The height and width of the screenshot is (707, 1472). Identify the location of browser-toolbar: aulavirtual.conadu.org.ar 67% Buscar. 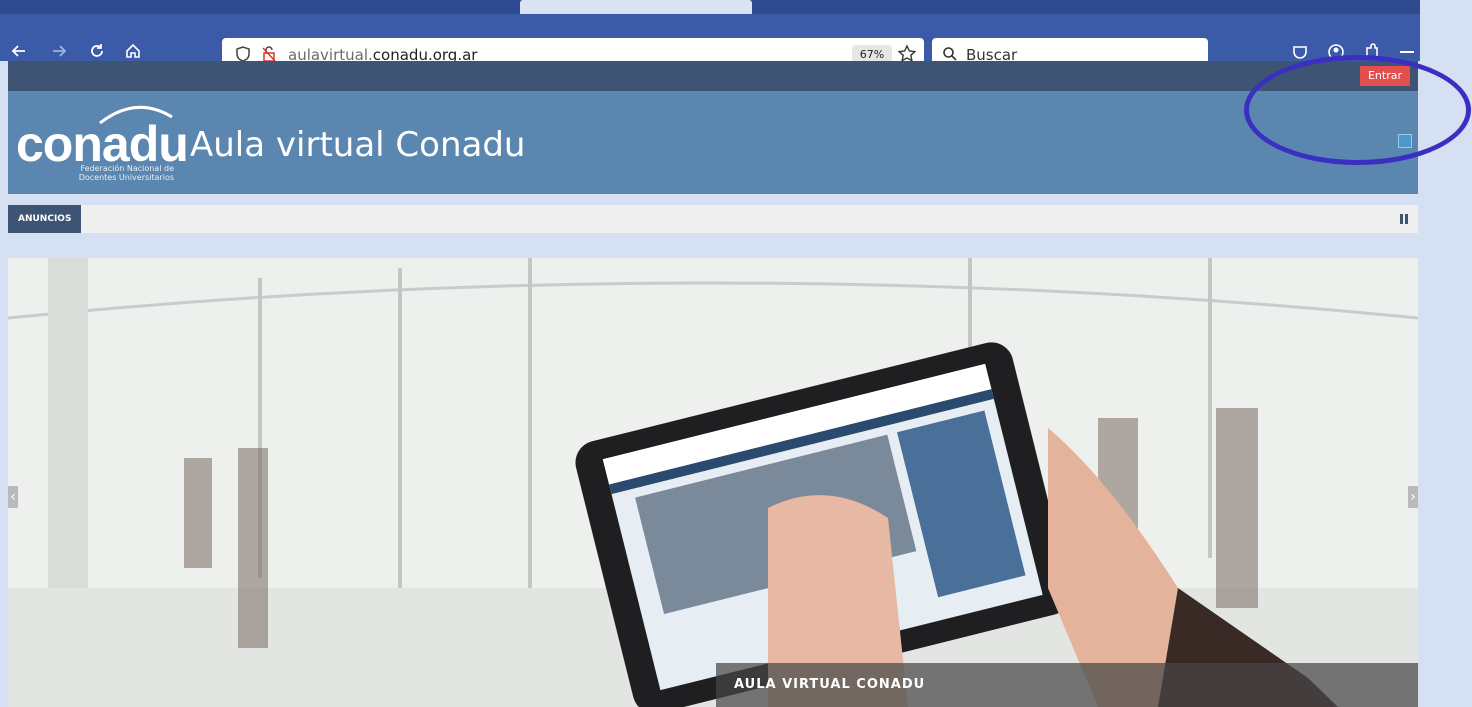
(710, 42).